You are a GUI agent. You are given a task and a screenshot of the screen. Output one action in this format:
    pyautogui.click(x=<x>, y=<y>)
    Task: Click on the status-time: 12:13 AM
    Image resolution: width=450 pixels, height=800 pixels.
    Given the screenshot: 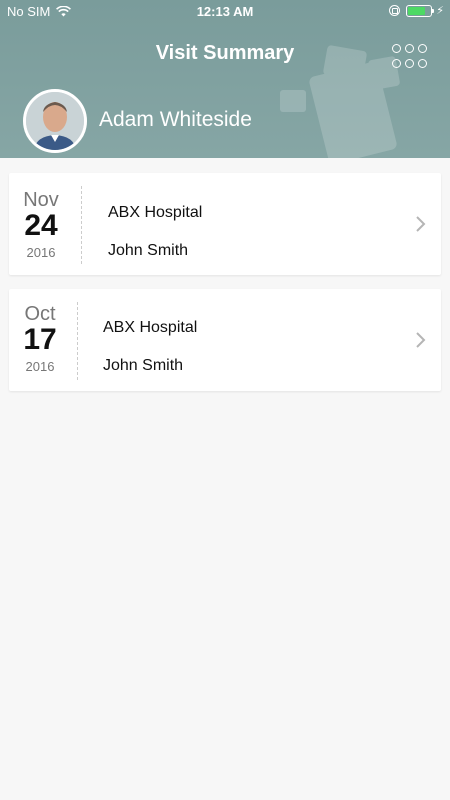 What is the action you would take?
    pyautogui.click(x=225, y=11)
    